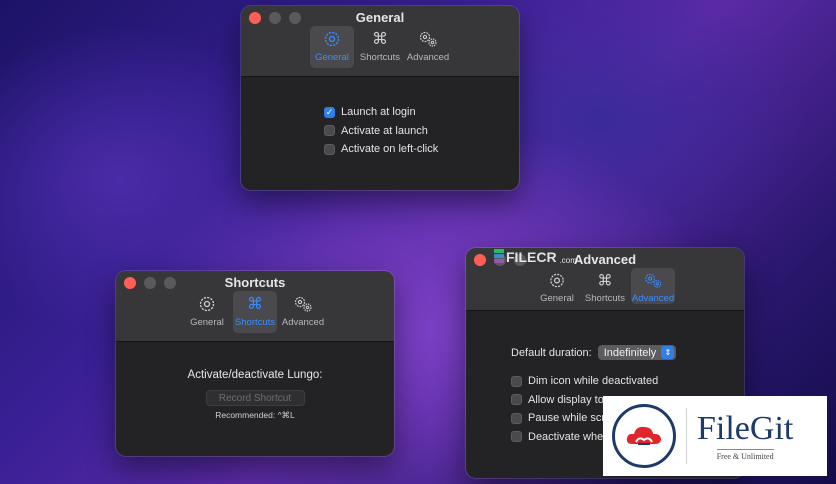  What do you see at coordinates (668, 352) in the screenshot?
I see `chevron-updown-icon: ⇕` at bounding box center [668, 352].